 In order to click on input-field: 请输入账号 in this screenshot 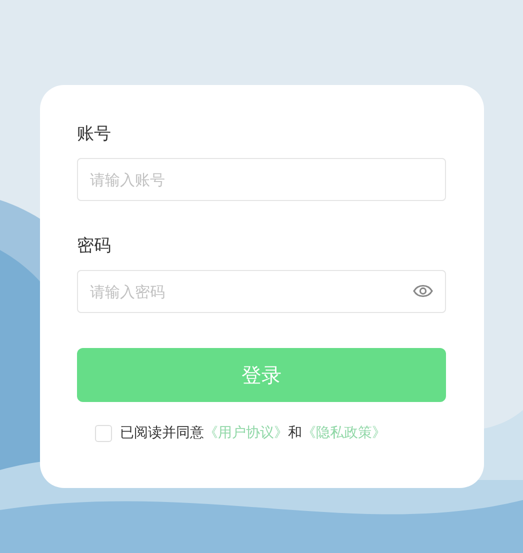, I will do `click(261, 179)`.